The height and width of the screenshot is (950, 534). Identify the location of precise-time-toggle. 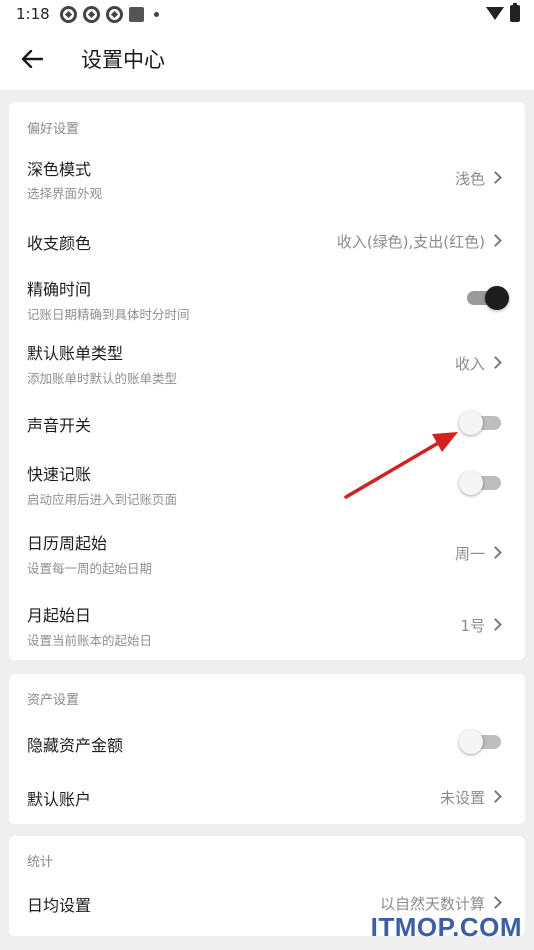
(488, 298).